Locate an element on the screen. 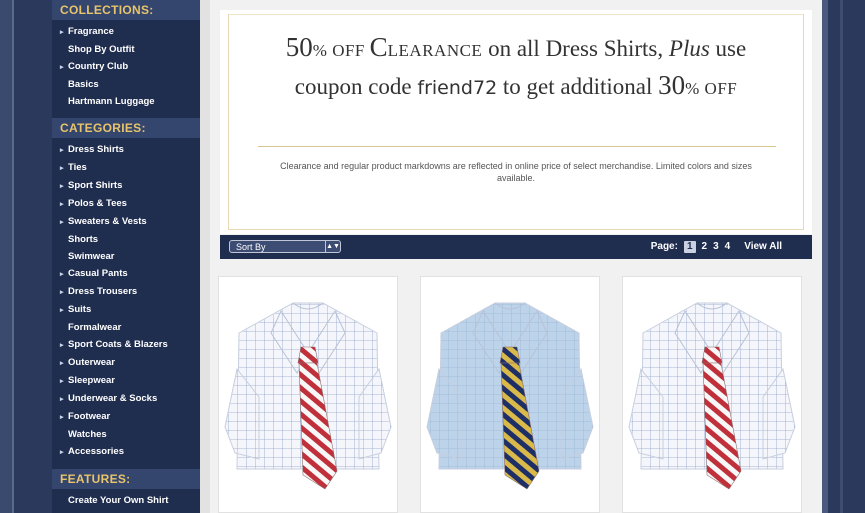  sidebar-link: ▸ Casual Pants is located at coordinates (126, 274).